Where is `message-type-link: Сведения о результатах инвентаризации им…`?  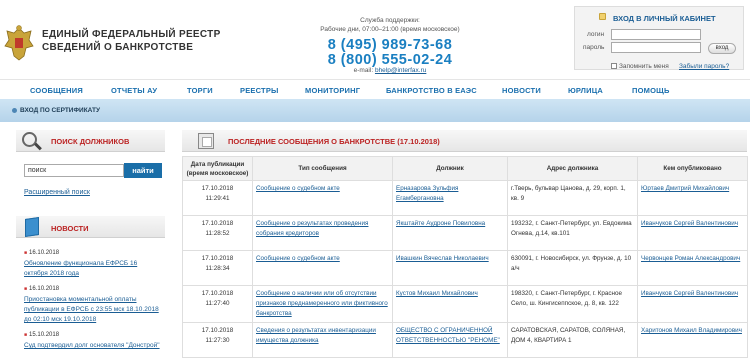 message-type-link: Сведения о результатах инвентаризации им… is located at coordinates (316, 335).